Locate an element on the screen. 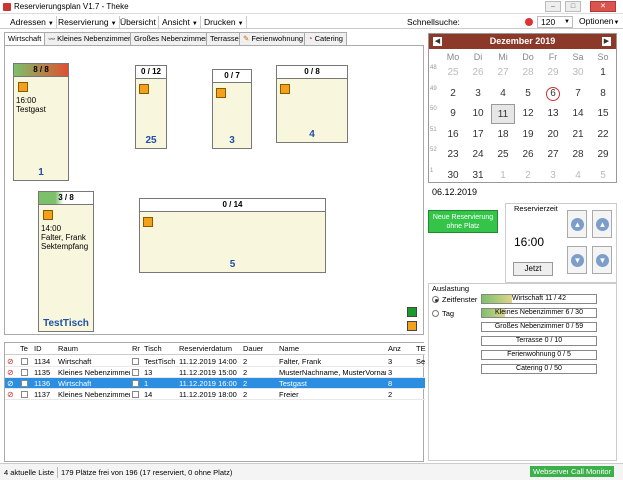  prev-month-icon: ◀ is located at coordinates (437, 41).